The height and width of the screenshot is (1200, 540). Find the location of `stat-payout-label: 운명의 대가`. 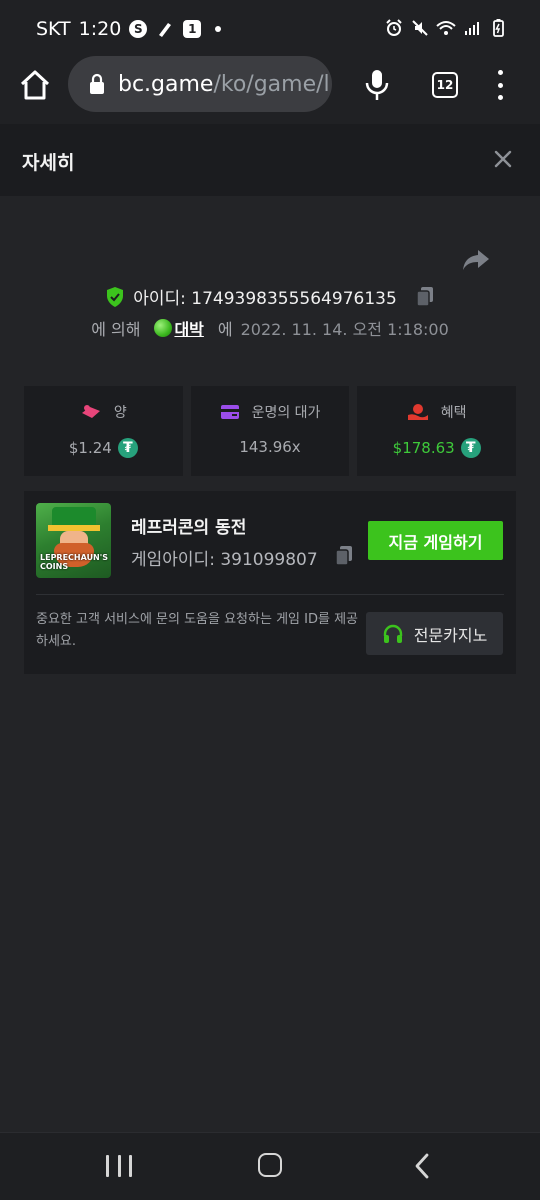

stat-payout-label: 운명의 대가 is located at coordinates (286, 413).